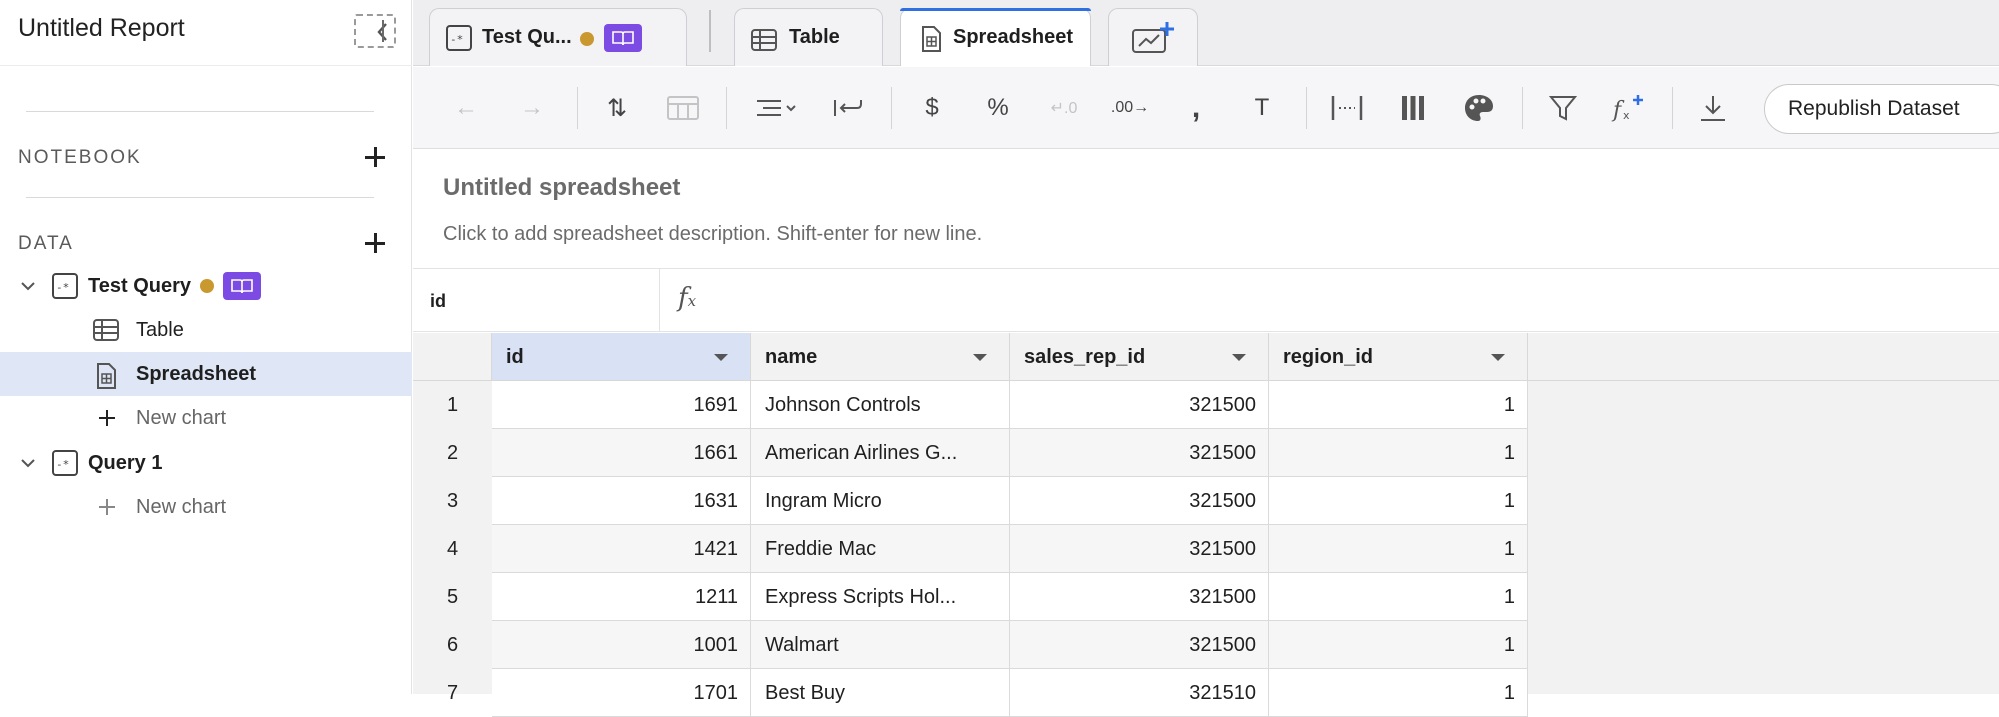  I want to click on table-cell: Johnson Controls, so click(880, 405).